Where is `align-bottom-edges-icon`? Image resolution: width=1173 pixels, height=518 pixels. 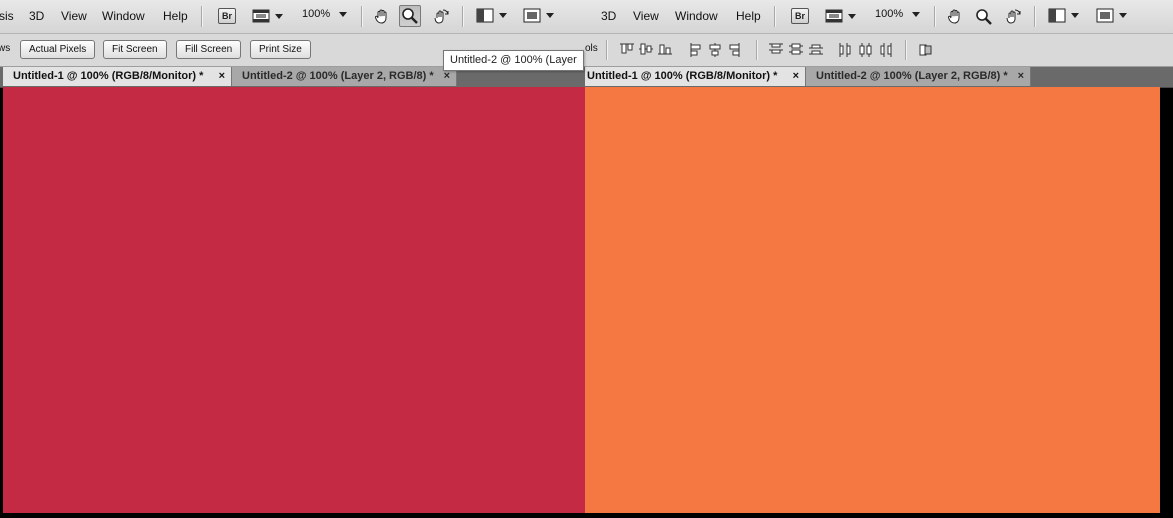
align-bottom-edges-icon is located at coordinates (665, 49).